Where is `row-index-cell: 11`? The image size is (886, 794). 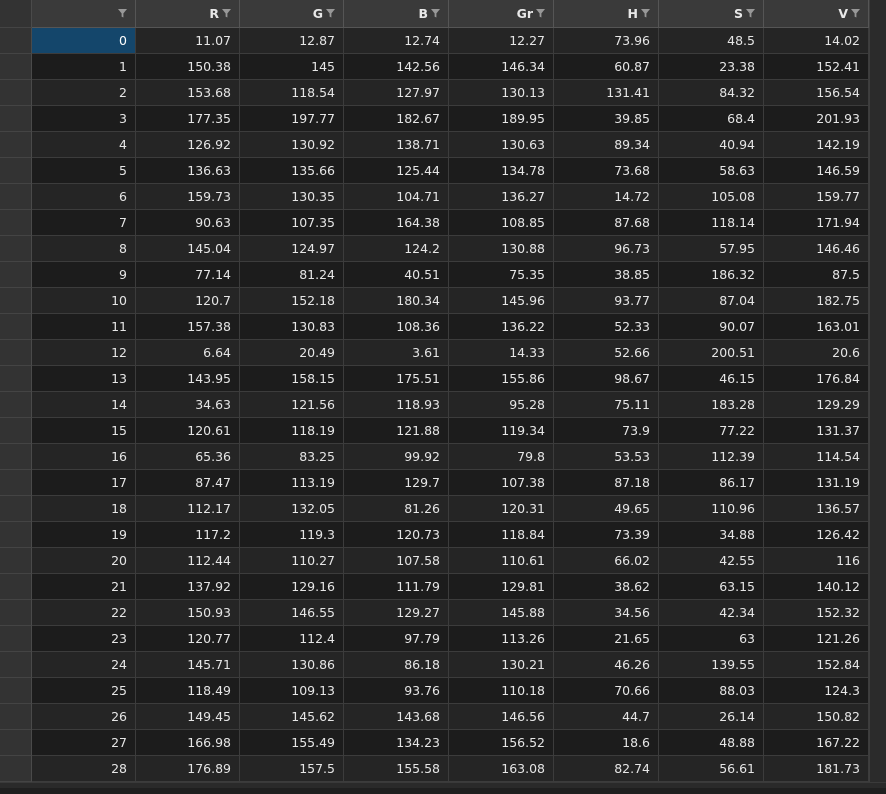
row-index-cell: 11 is located at coordinates (84, 327).